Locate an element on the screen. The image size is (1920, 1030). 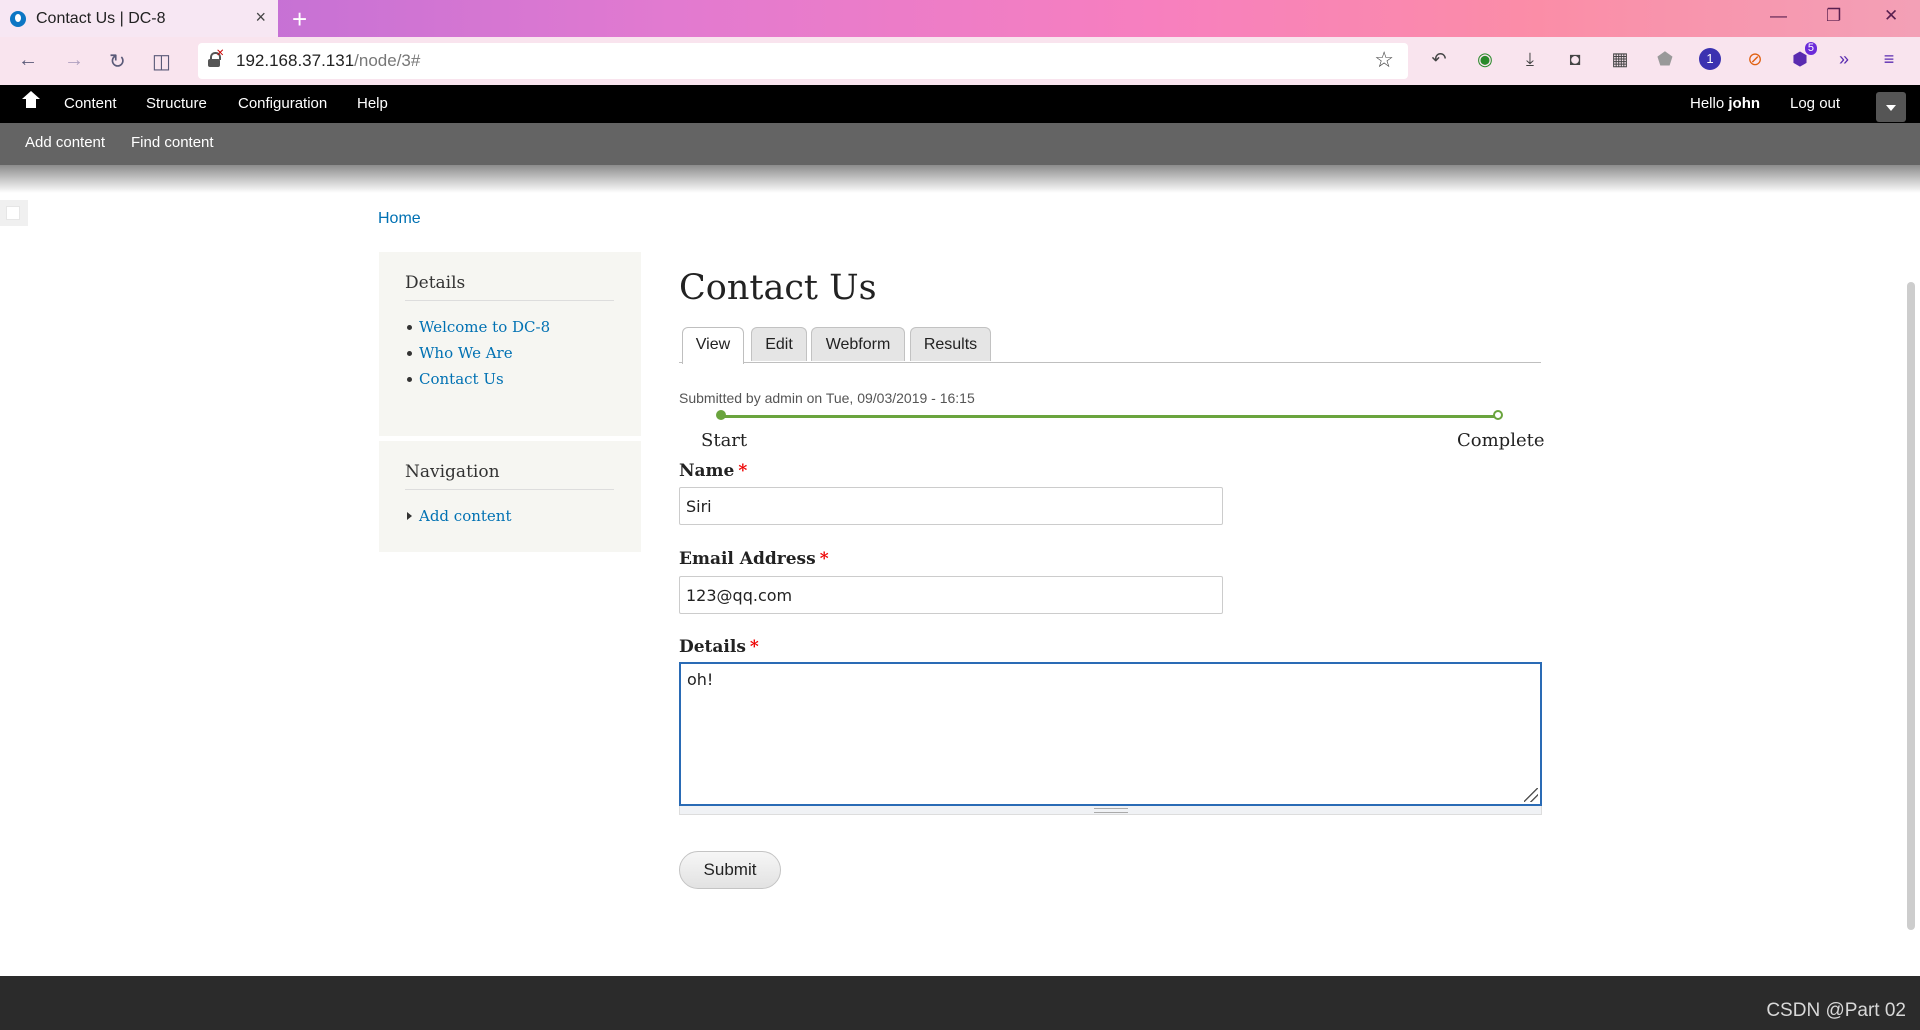
extension-puzzle-icon: ⬢ 5 is located at coordinates (1803, 56).